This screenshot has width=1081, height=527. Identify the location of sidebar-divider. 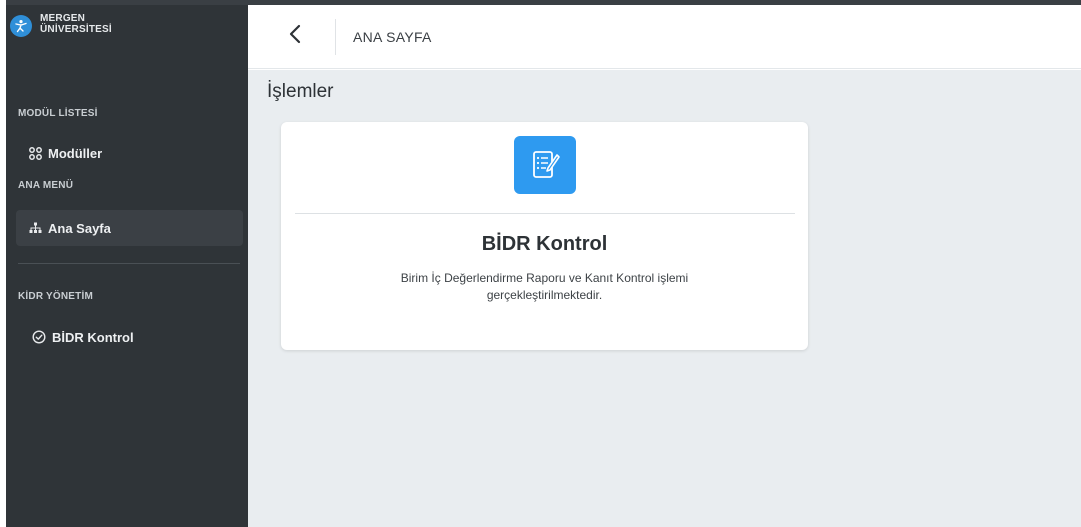
(129, 263).